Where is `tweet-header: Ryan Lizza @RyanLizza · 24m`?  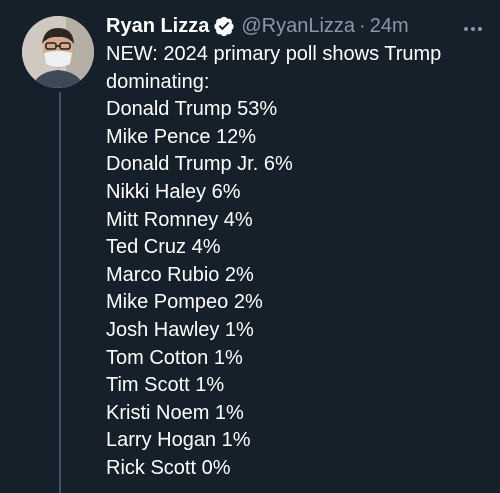 tweet-header: Ryan Lizza @RyanLizza · 24m is located at coordinates (296, 26).